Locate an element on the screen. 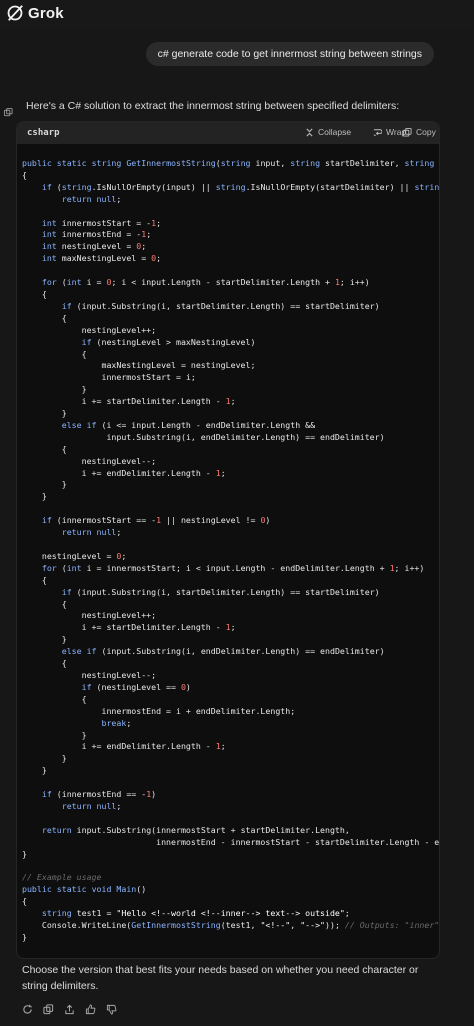 This screenshot has height=1026, width=474. regenerate-button is located at coordinates (27, 1008).